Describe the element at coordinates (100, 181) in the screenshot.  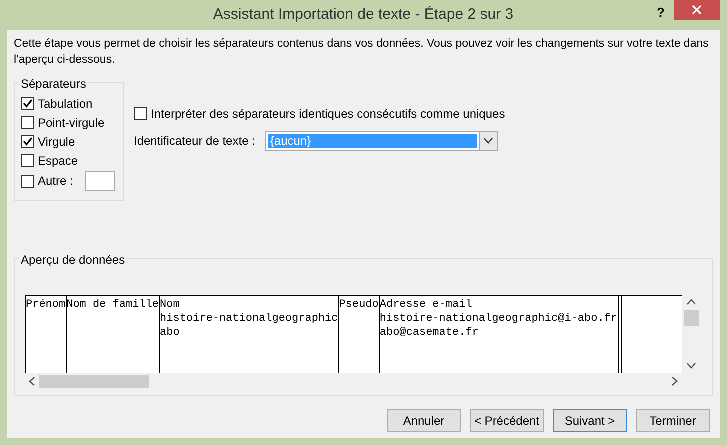
I see `input-field` at that location.